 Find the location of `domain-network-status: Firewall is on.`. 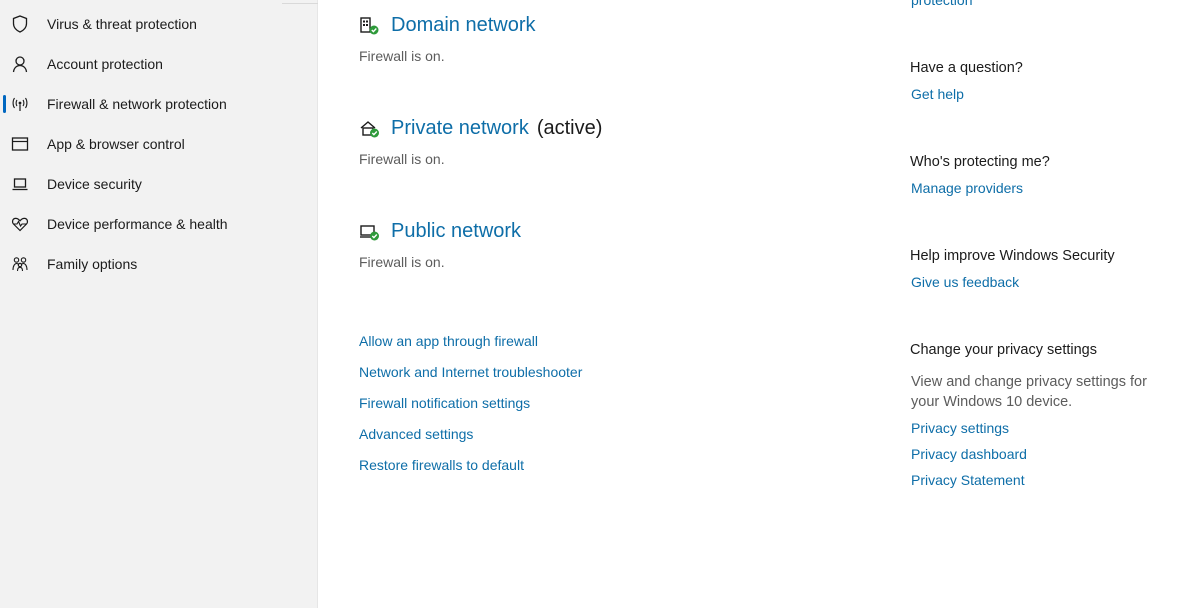

domain-network-status: Firewall is on. is located at coordinates (402, 56).